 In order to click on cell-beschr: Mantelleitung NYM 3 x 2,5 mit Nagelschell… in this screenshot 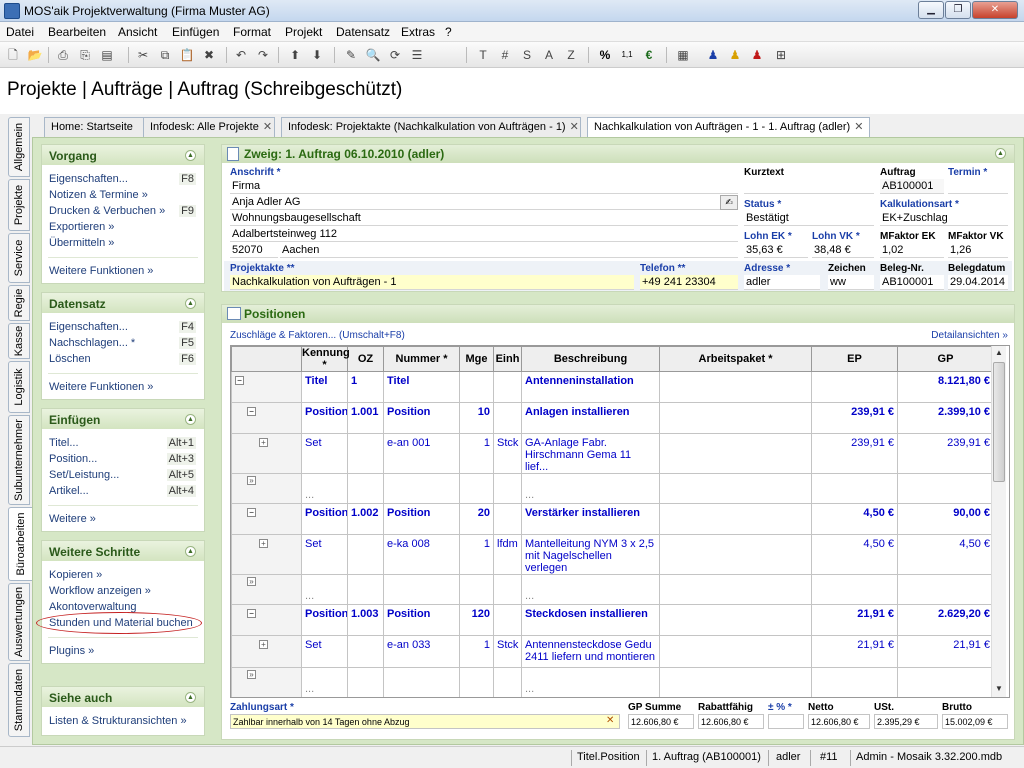, I will do `click(590, 554)`.